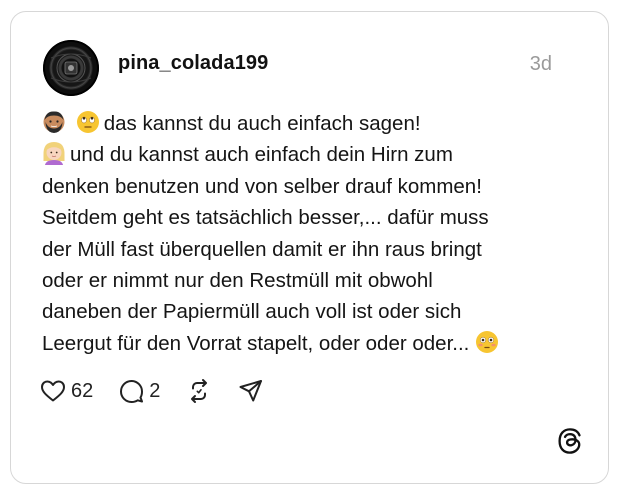 The height and width of the screenshot is (493, 620). Describe the element at coordinates (155, 390) in the screenshot. I see `reply-count: 2` at that location.